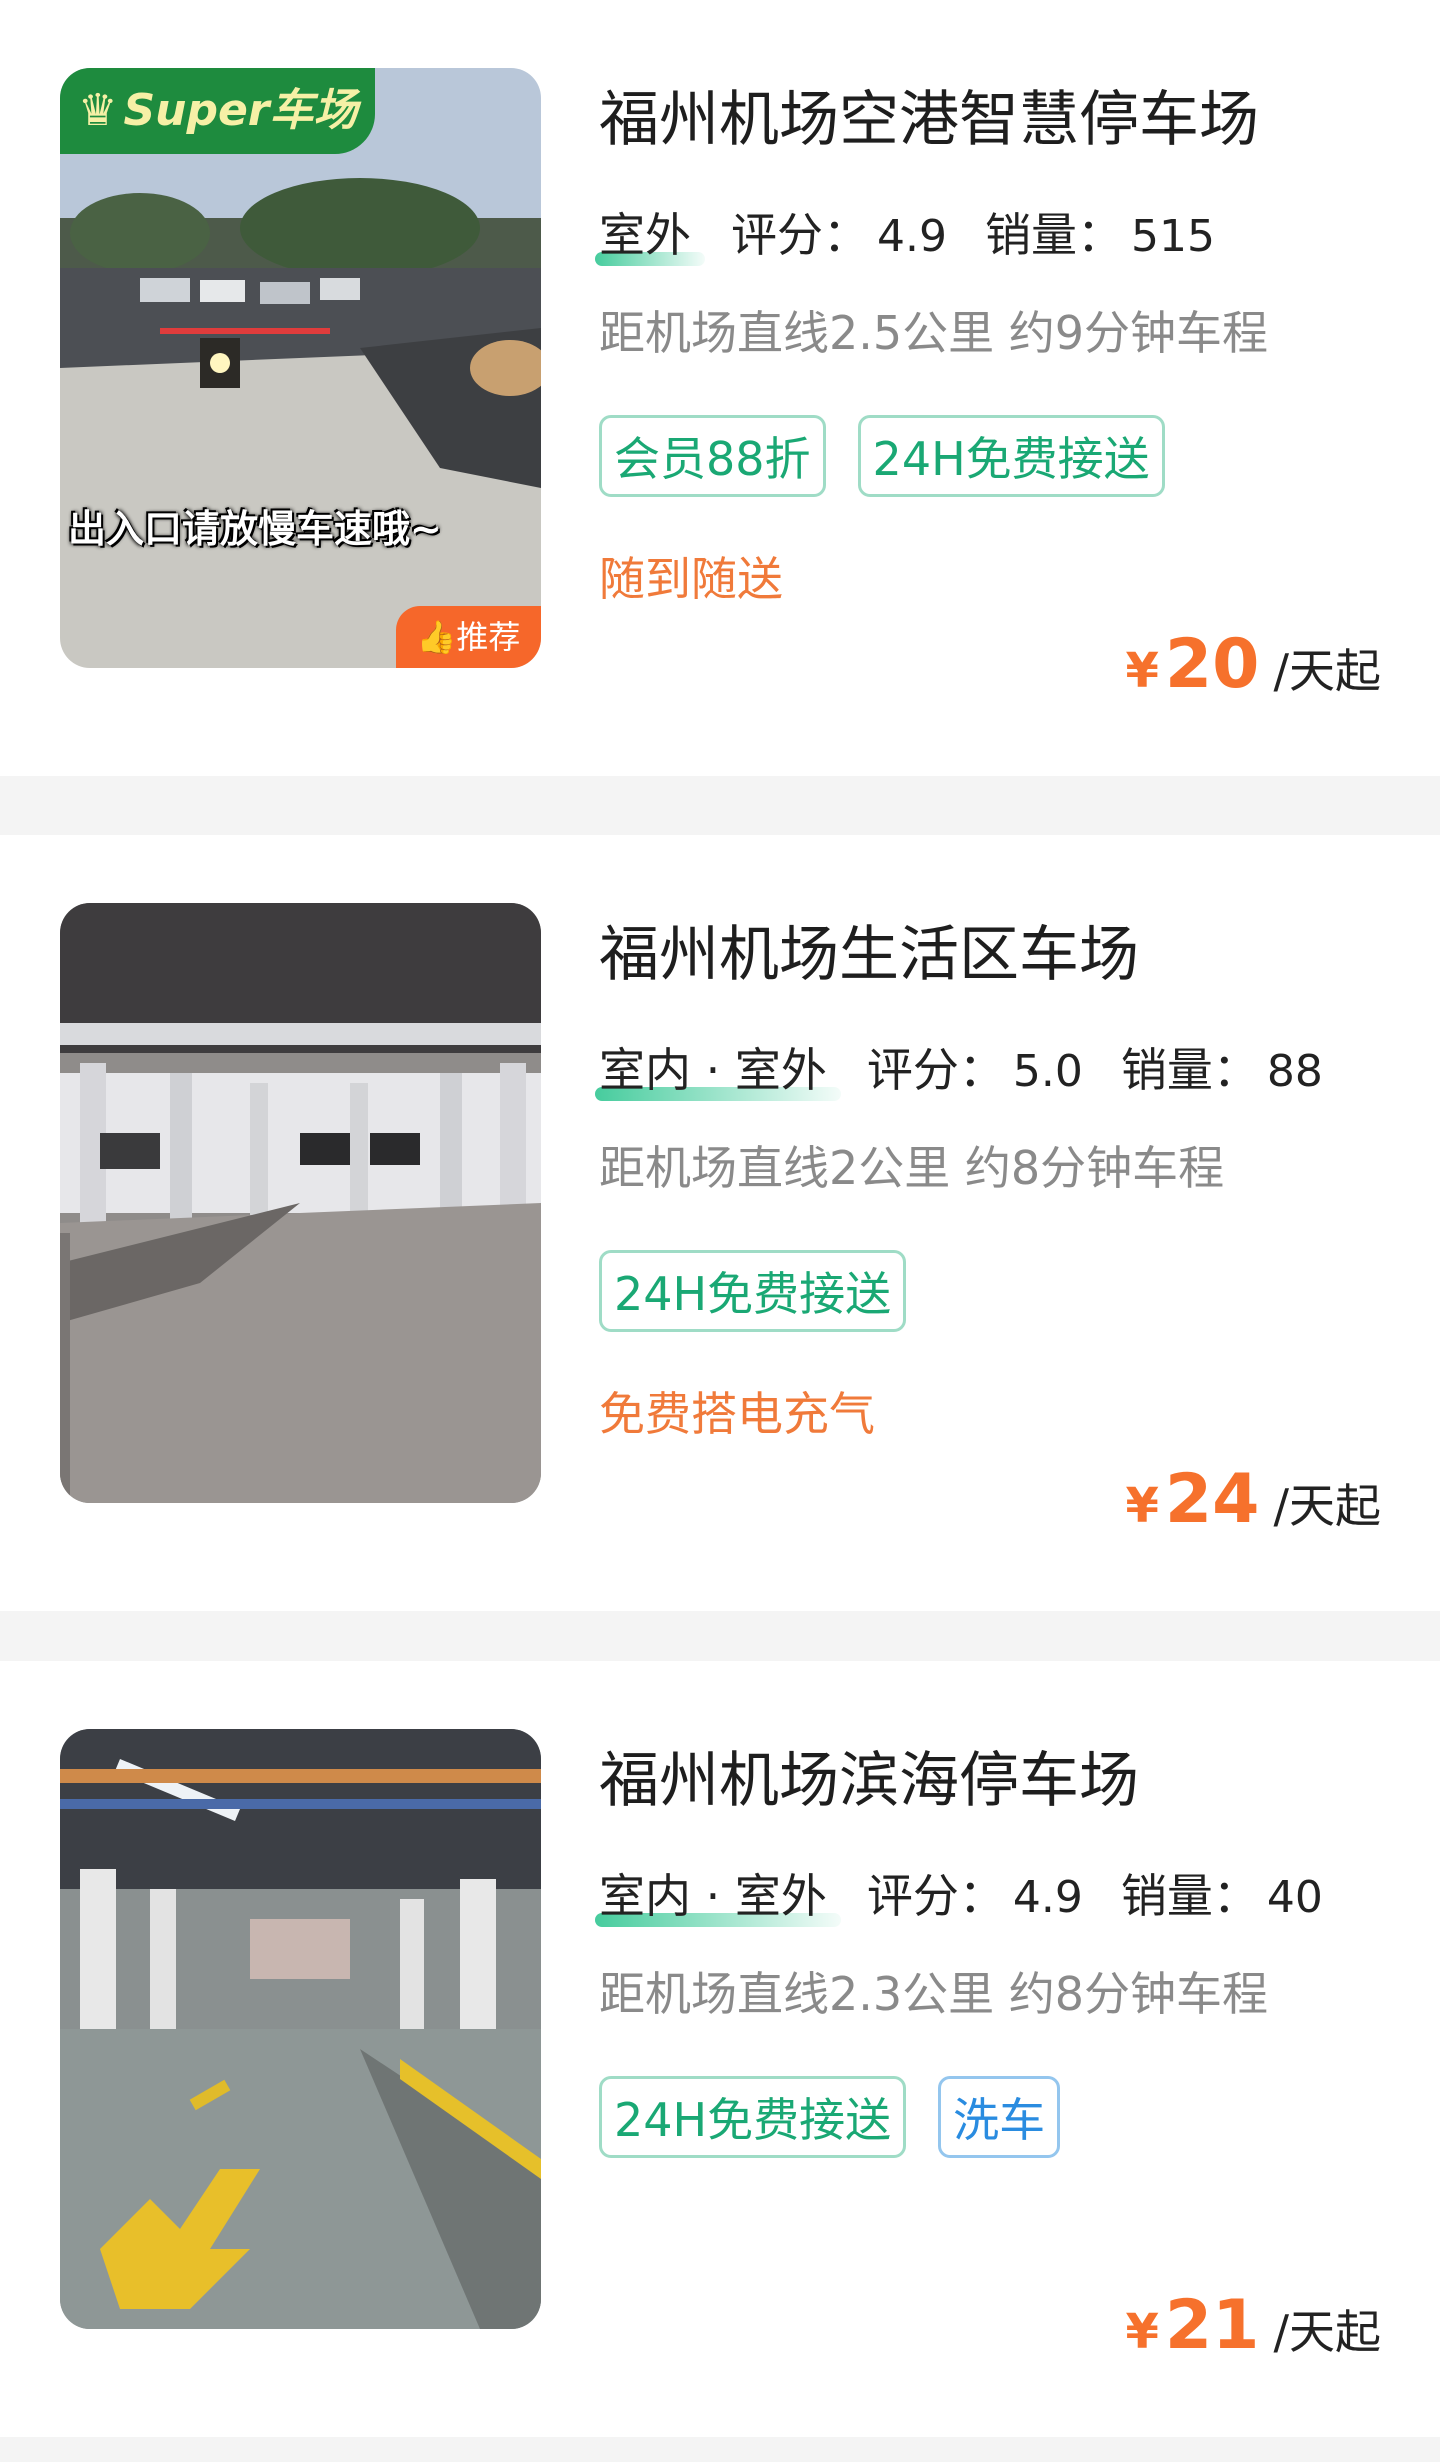 This screenshot has height=2462, width=1440. I want to click on tag-list: 24H免费接送, so click(753, 1291).